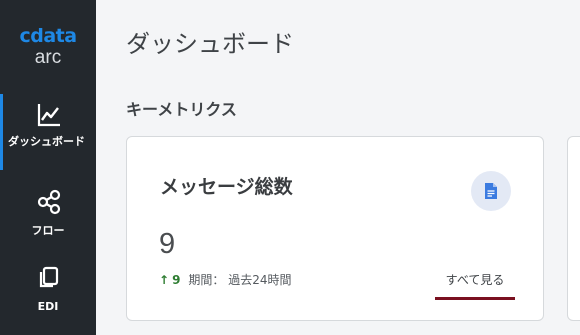  I want to click on card-title: メッセージ総数, so click(226, 187).